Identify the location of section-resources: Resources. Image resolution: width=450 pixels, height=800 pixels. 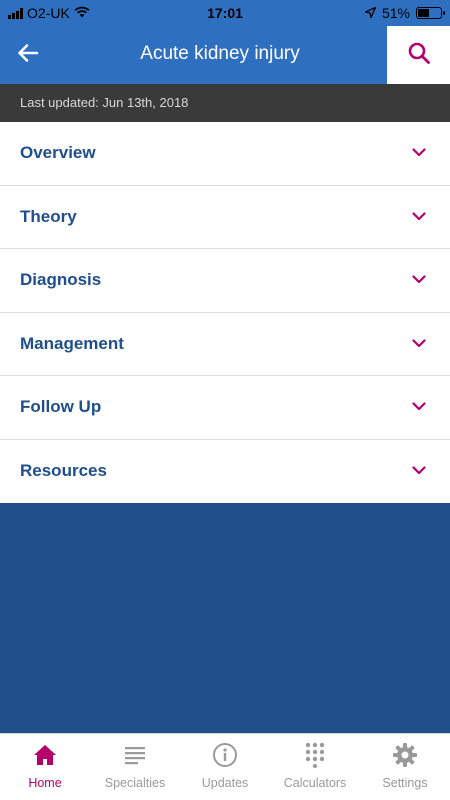
(225, 472).